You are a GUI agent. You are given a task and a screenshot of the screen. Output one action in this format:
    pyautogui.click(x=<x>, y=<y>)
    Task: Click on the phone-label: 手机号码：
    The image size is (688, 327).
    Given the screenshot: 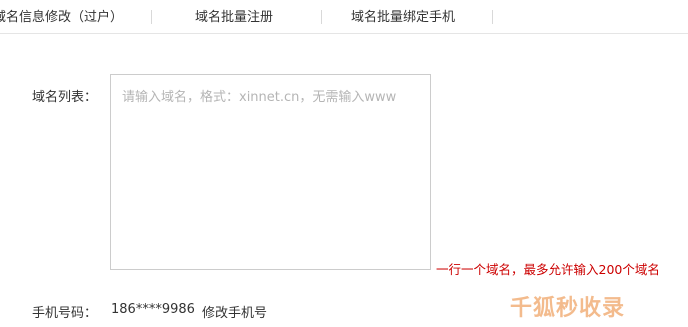 What is the action you would take?
    pyautogui.click(x=65, y=313)
    